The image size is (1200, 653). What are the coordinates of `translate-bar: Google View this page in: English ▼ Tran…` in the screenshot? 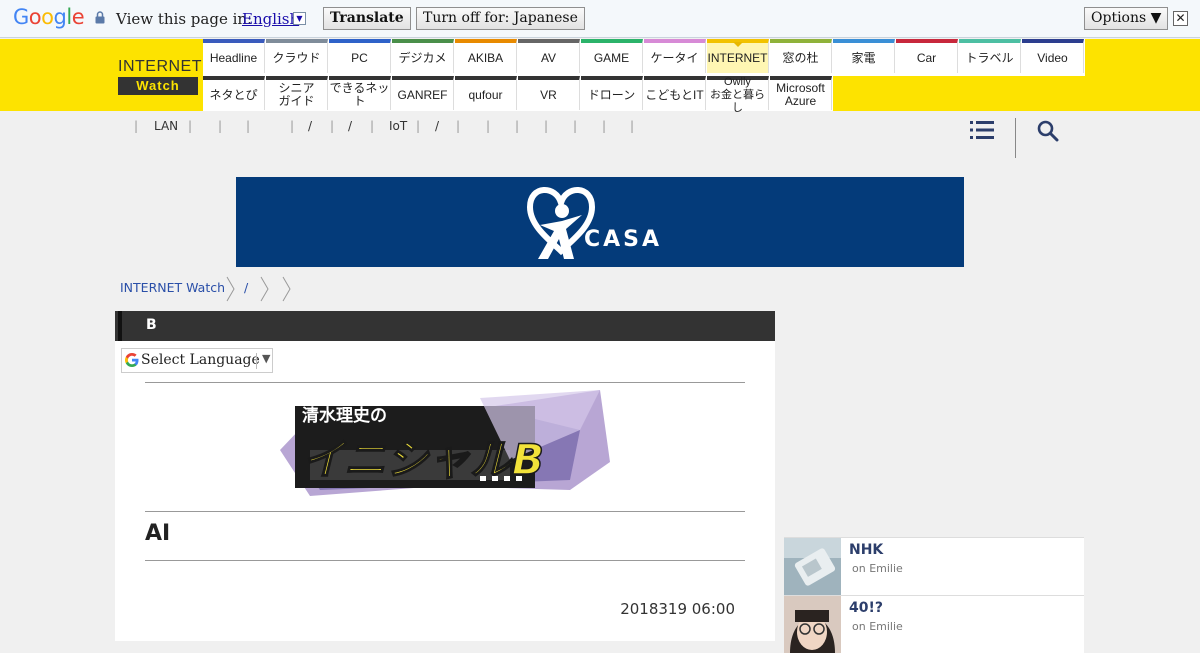 It's located at (600, 19).